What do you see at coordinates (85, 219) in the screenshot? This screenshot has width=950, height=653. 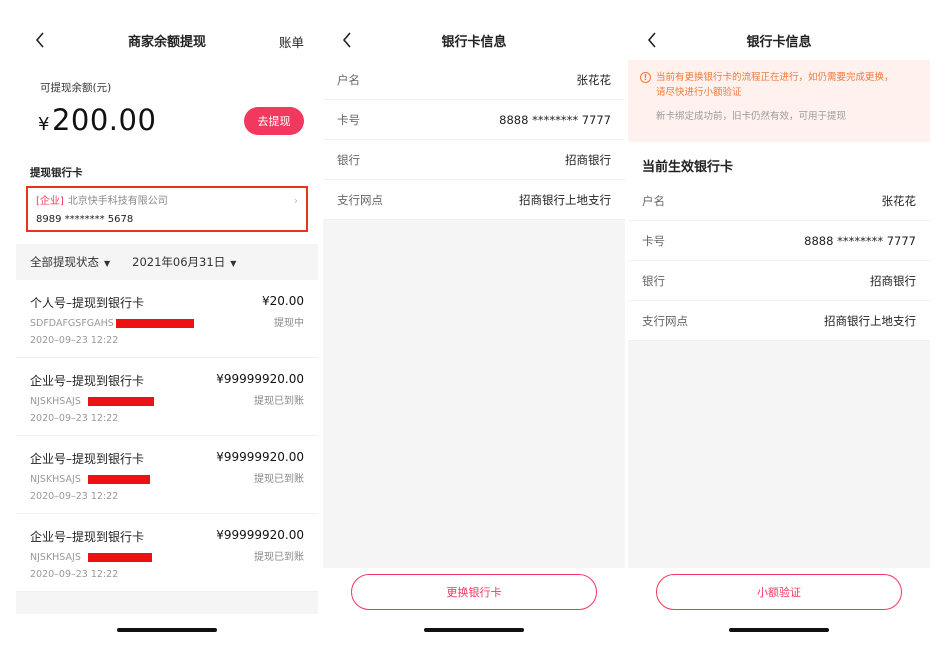 I see `card-number: 8989 ******** 5678` at bounding box center [85, 219].